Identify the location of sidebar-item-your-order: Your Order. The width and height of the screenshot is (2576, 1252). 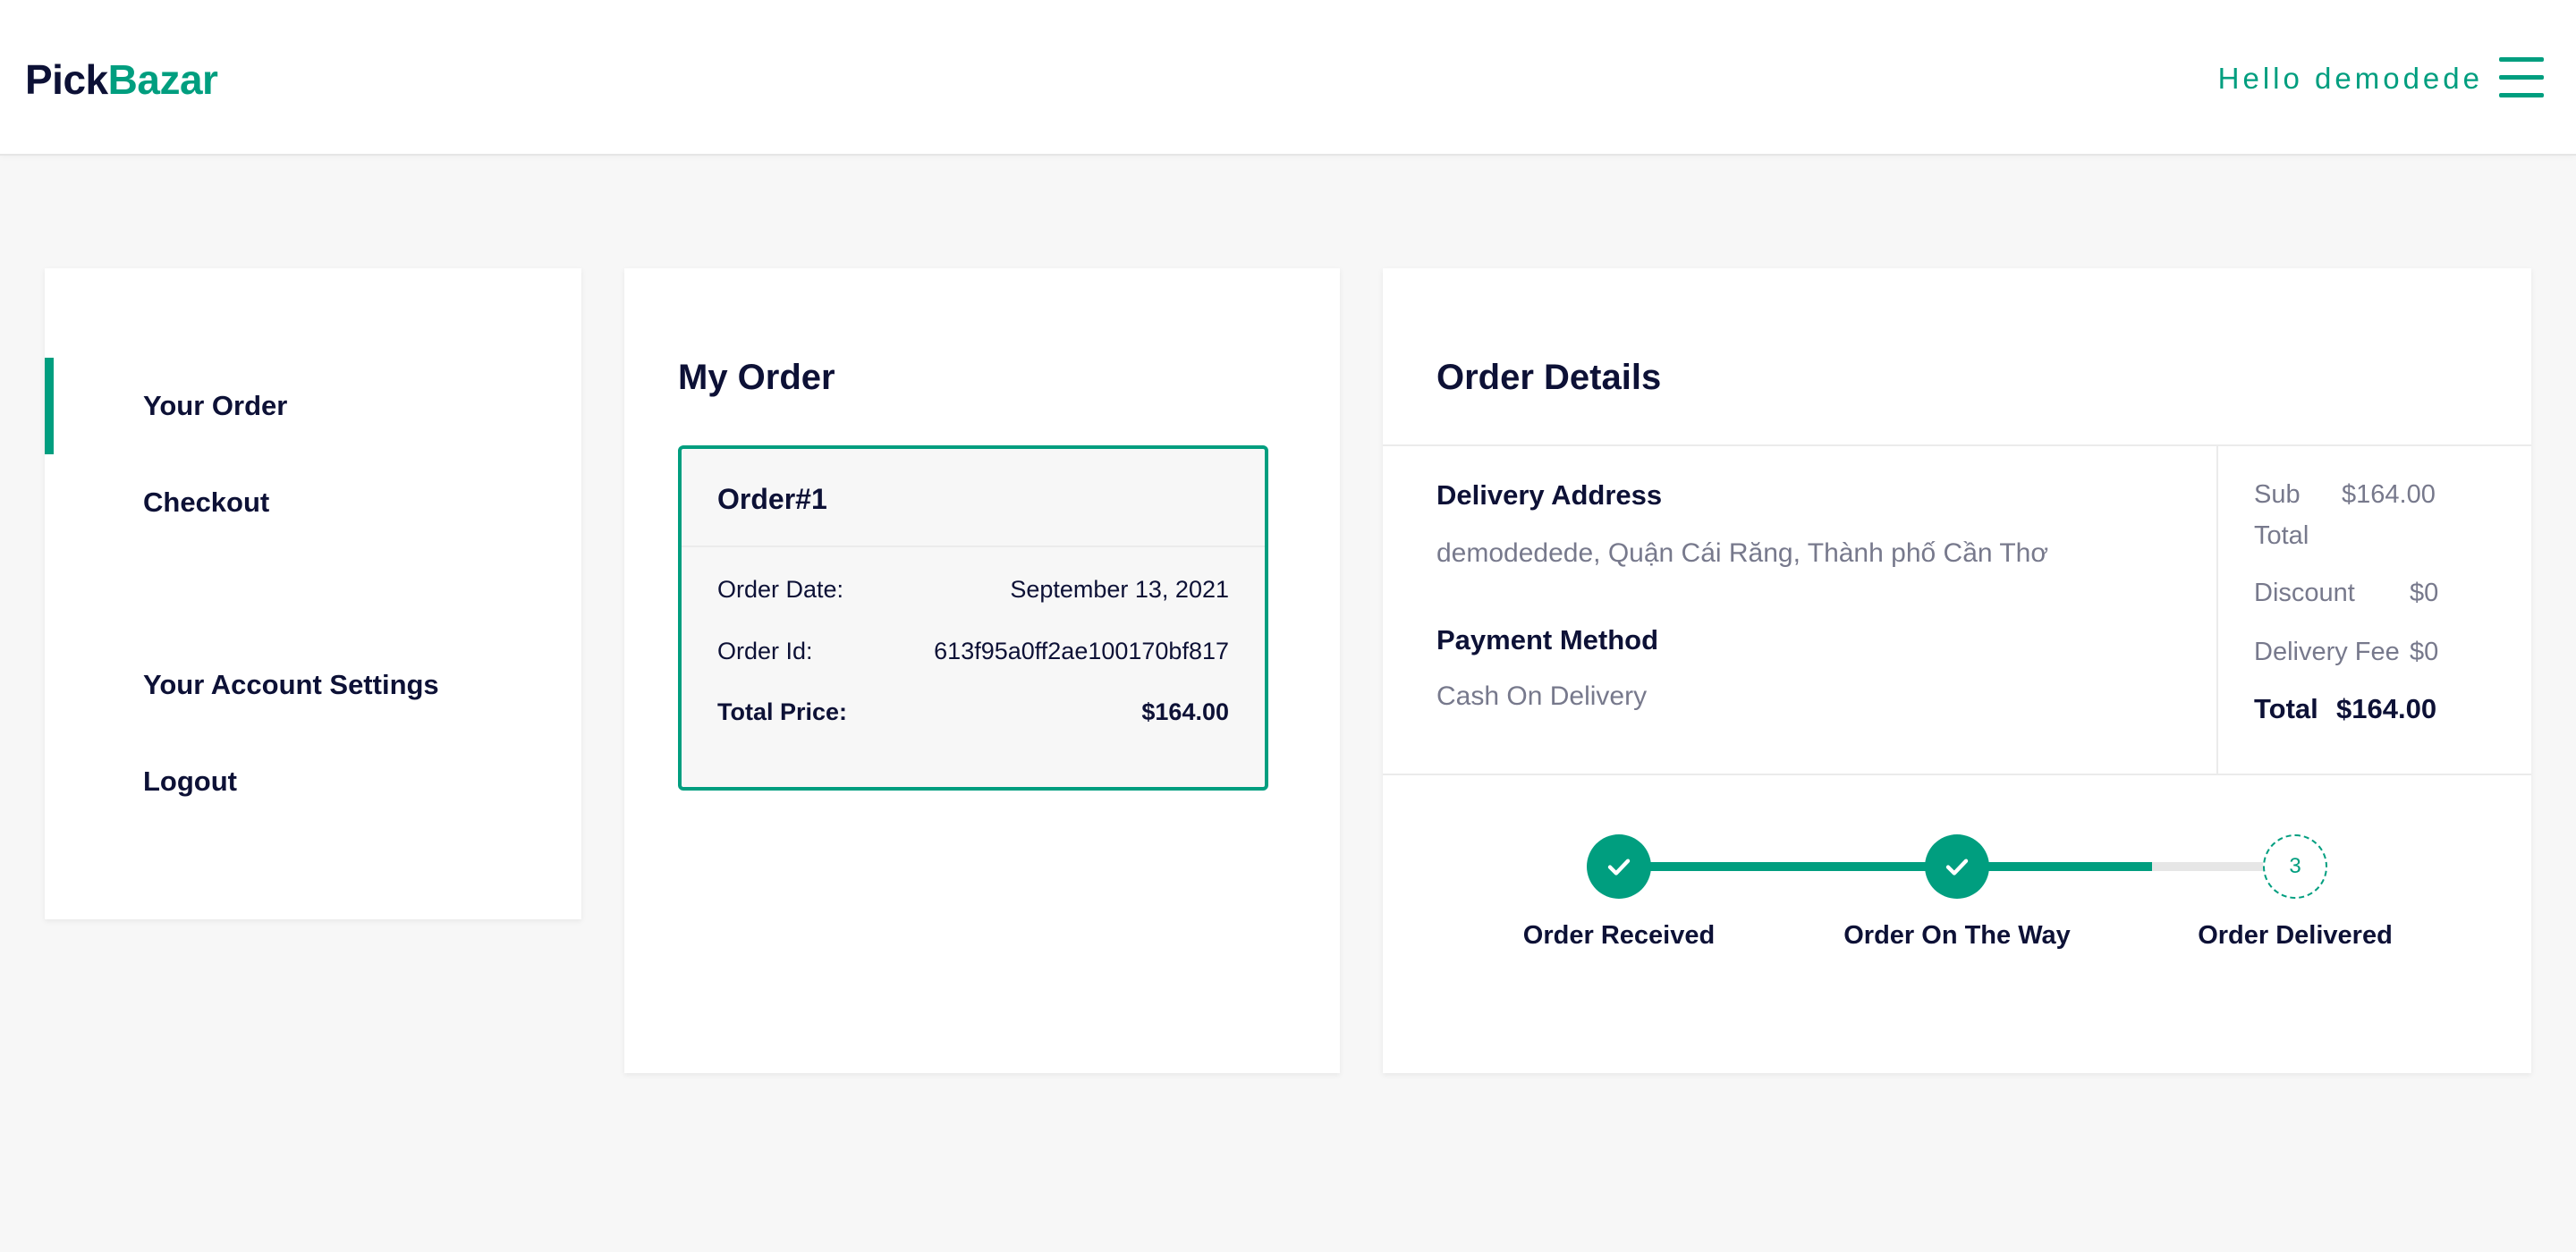
(215, 406).